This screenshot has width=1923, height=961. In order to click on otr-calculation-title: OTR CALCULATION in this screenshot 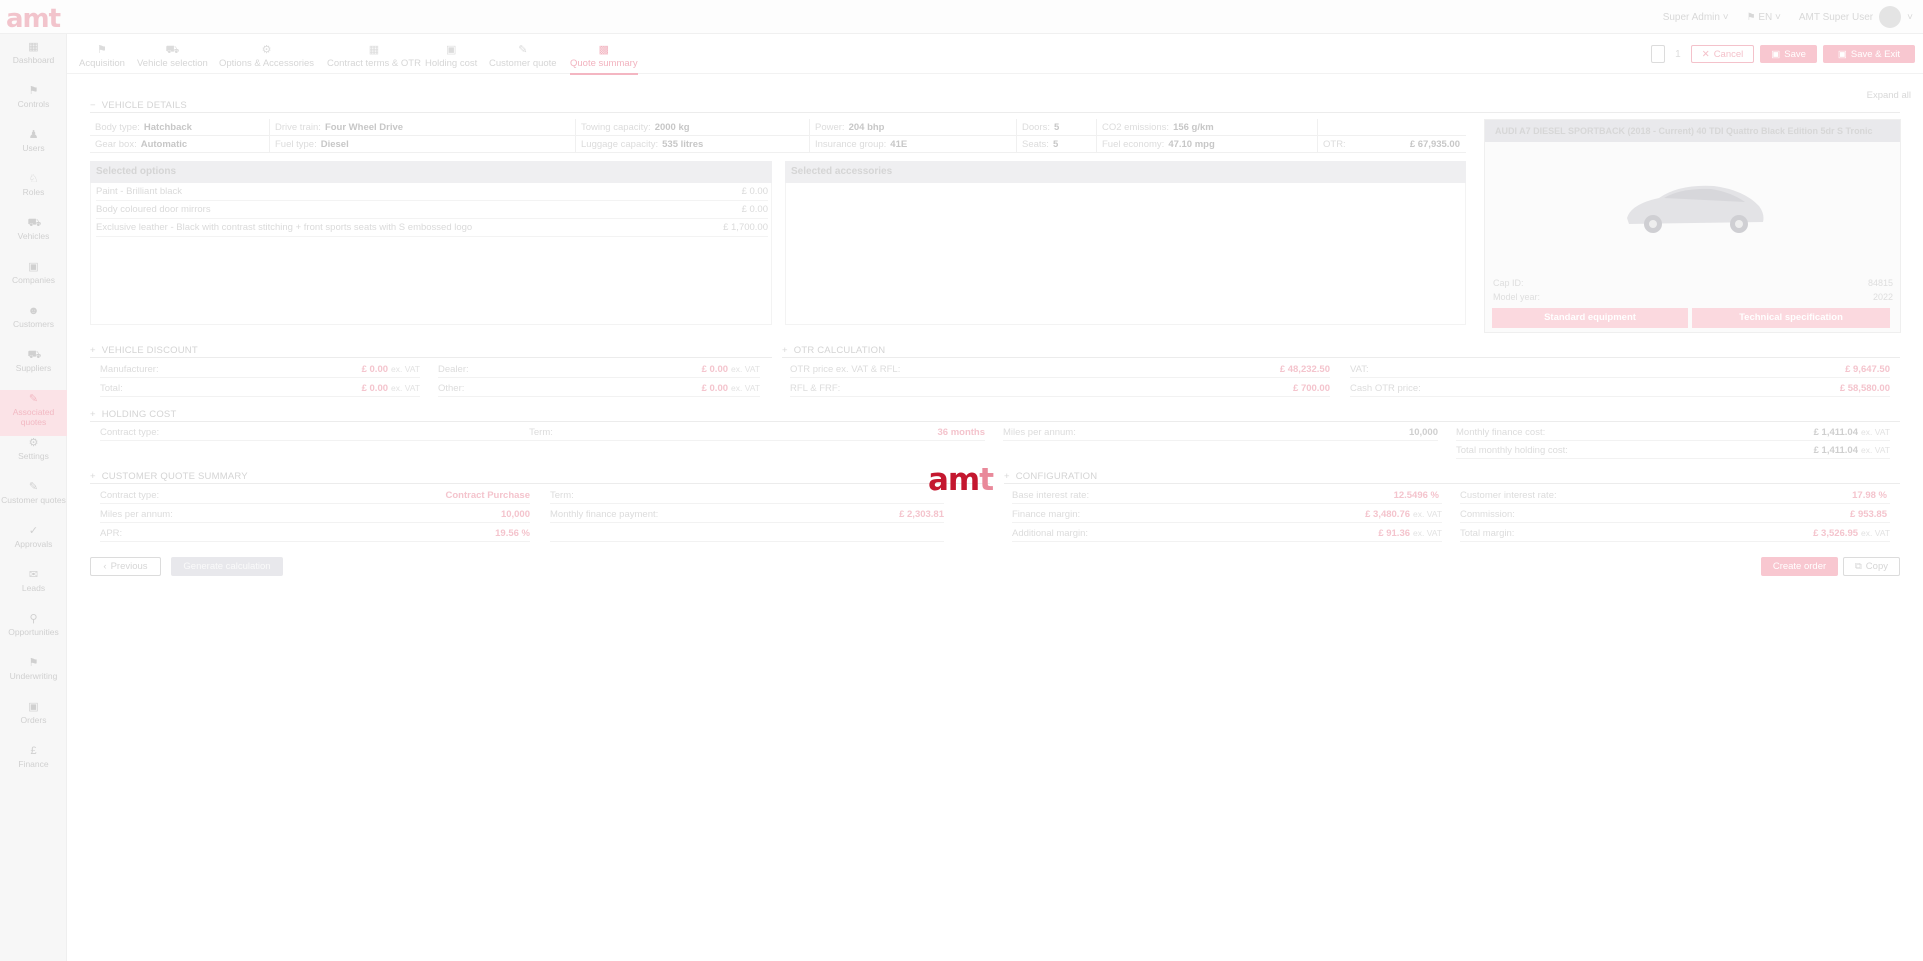, I will do `click(833, 350)`.